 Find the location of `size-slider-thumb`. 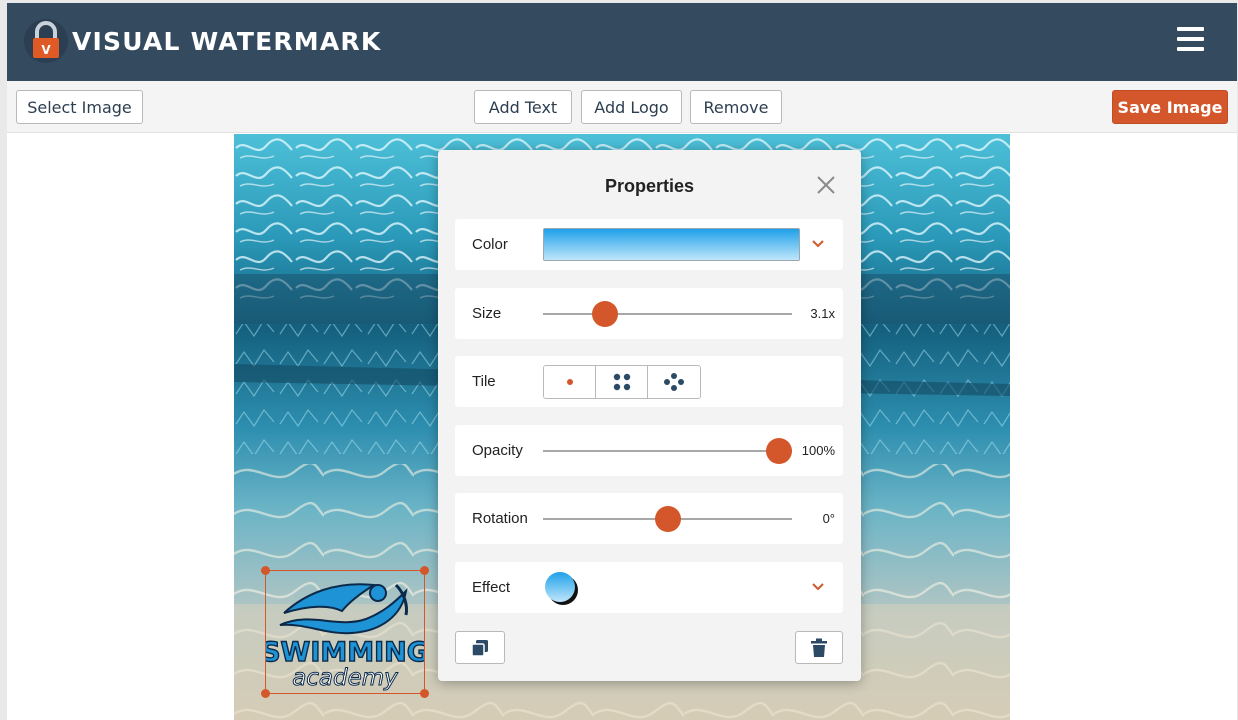

size-slider-thumb is located at coordinates (605, 314).